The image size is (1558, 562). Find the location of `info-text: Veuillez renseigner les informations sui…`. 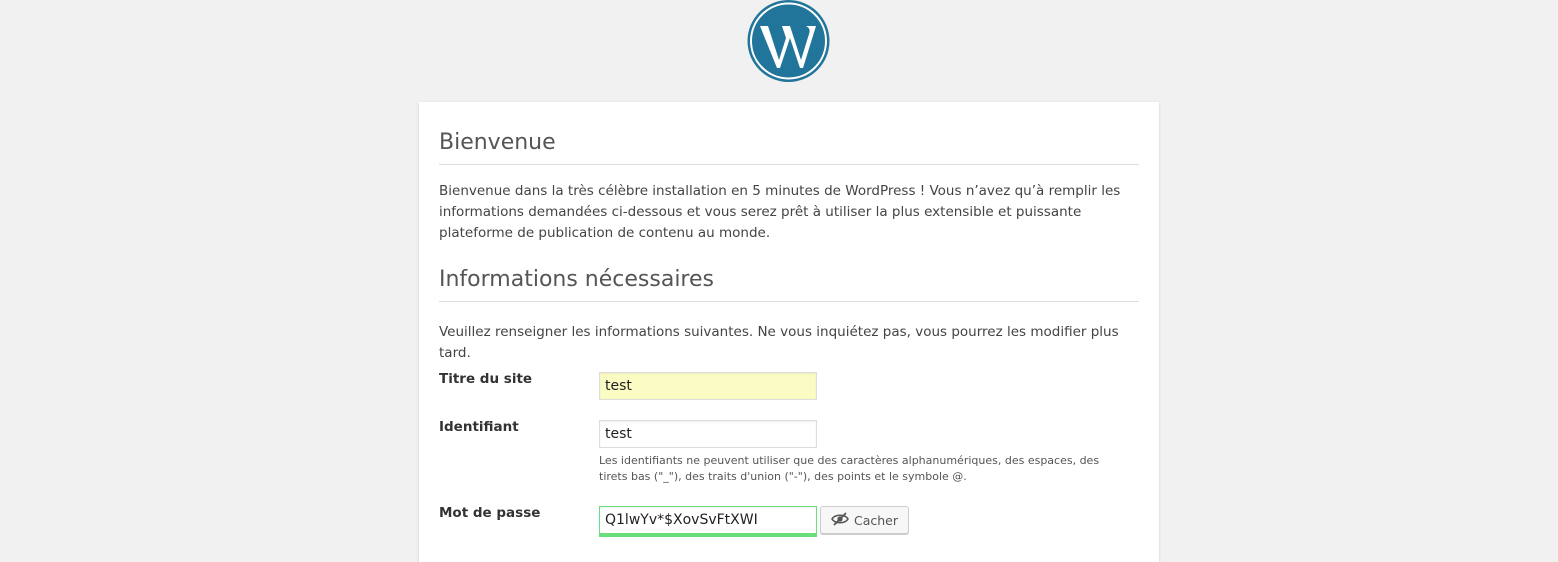

info-text: Veuillez renseigner les informations sui… is located at coordinates (779, 342).